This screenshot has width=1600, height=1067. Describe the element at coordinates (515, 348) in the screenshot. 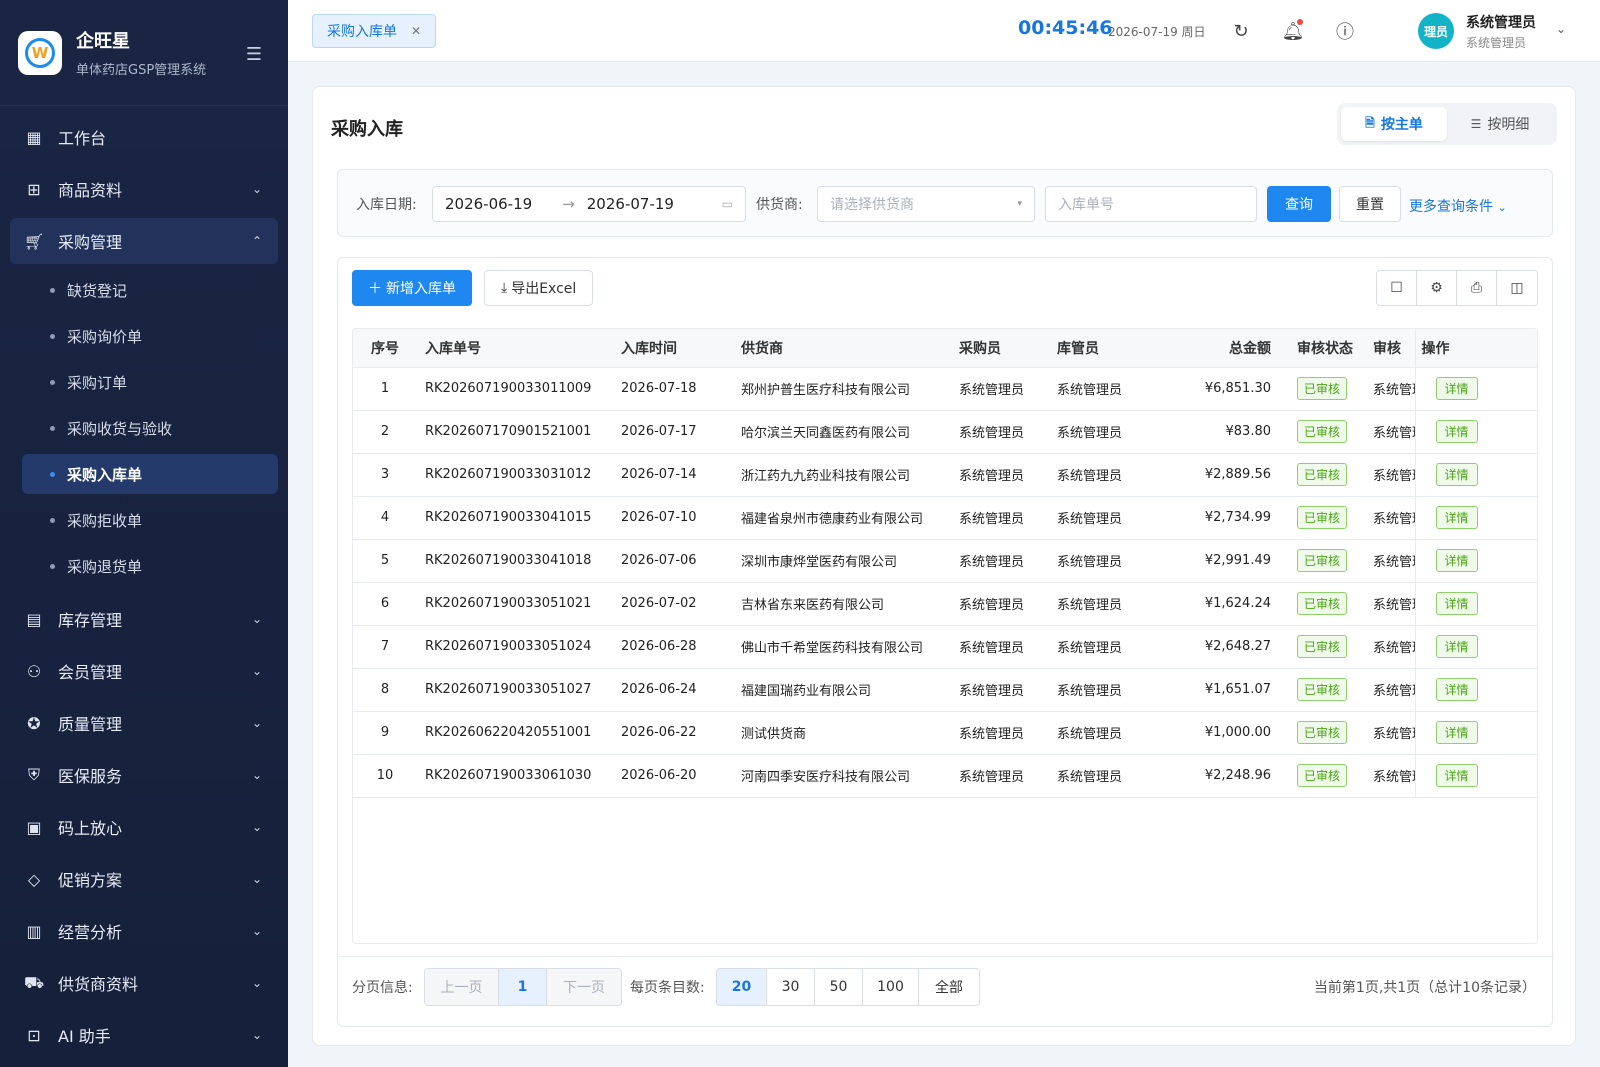

I see `col-header-order-no: 入库单号` at that location.